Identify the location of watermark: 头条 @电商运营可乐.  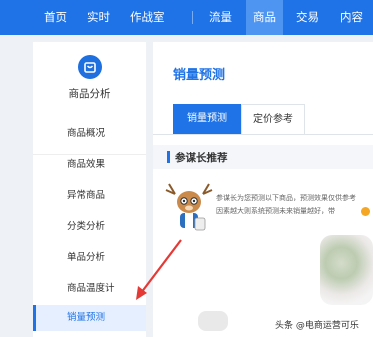
(317, 326).